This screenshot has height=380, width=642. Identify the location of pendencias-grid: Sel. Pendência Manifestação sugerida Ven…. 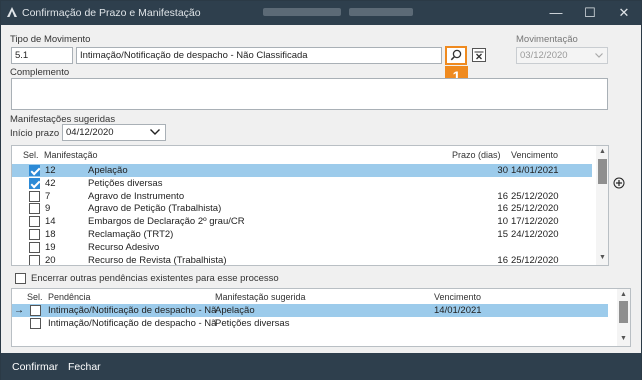
(321, 317).